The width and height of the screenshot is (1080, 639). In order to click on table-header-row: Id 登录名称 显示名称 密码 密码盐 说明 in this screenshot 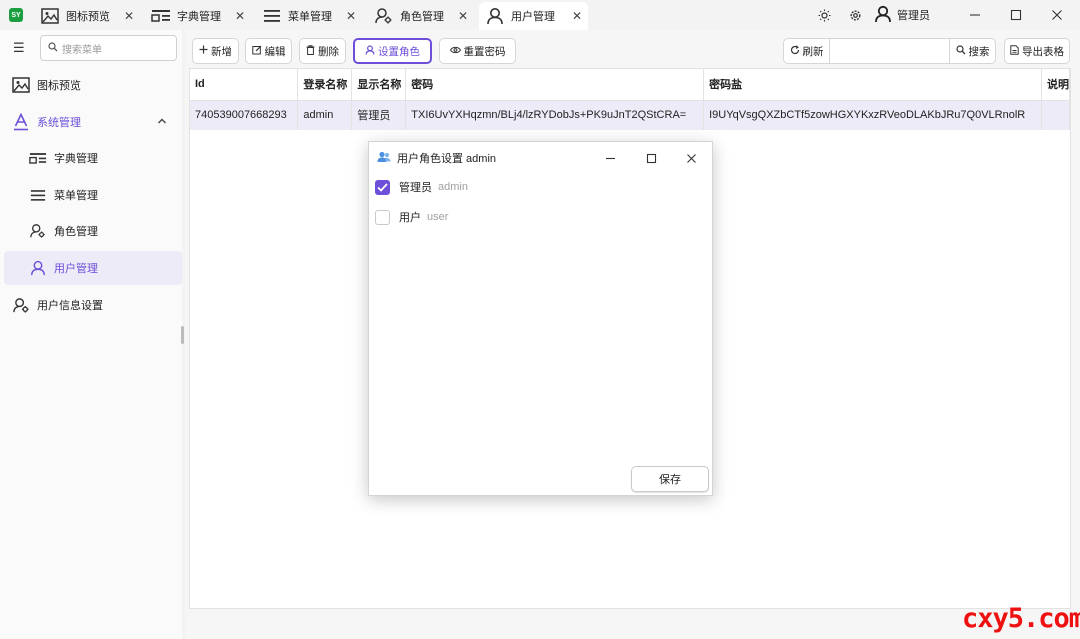, I will do `click(630, 85)`.